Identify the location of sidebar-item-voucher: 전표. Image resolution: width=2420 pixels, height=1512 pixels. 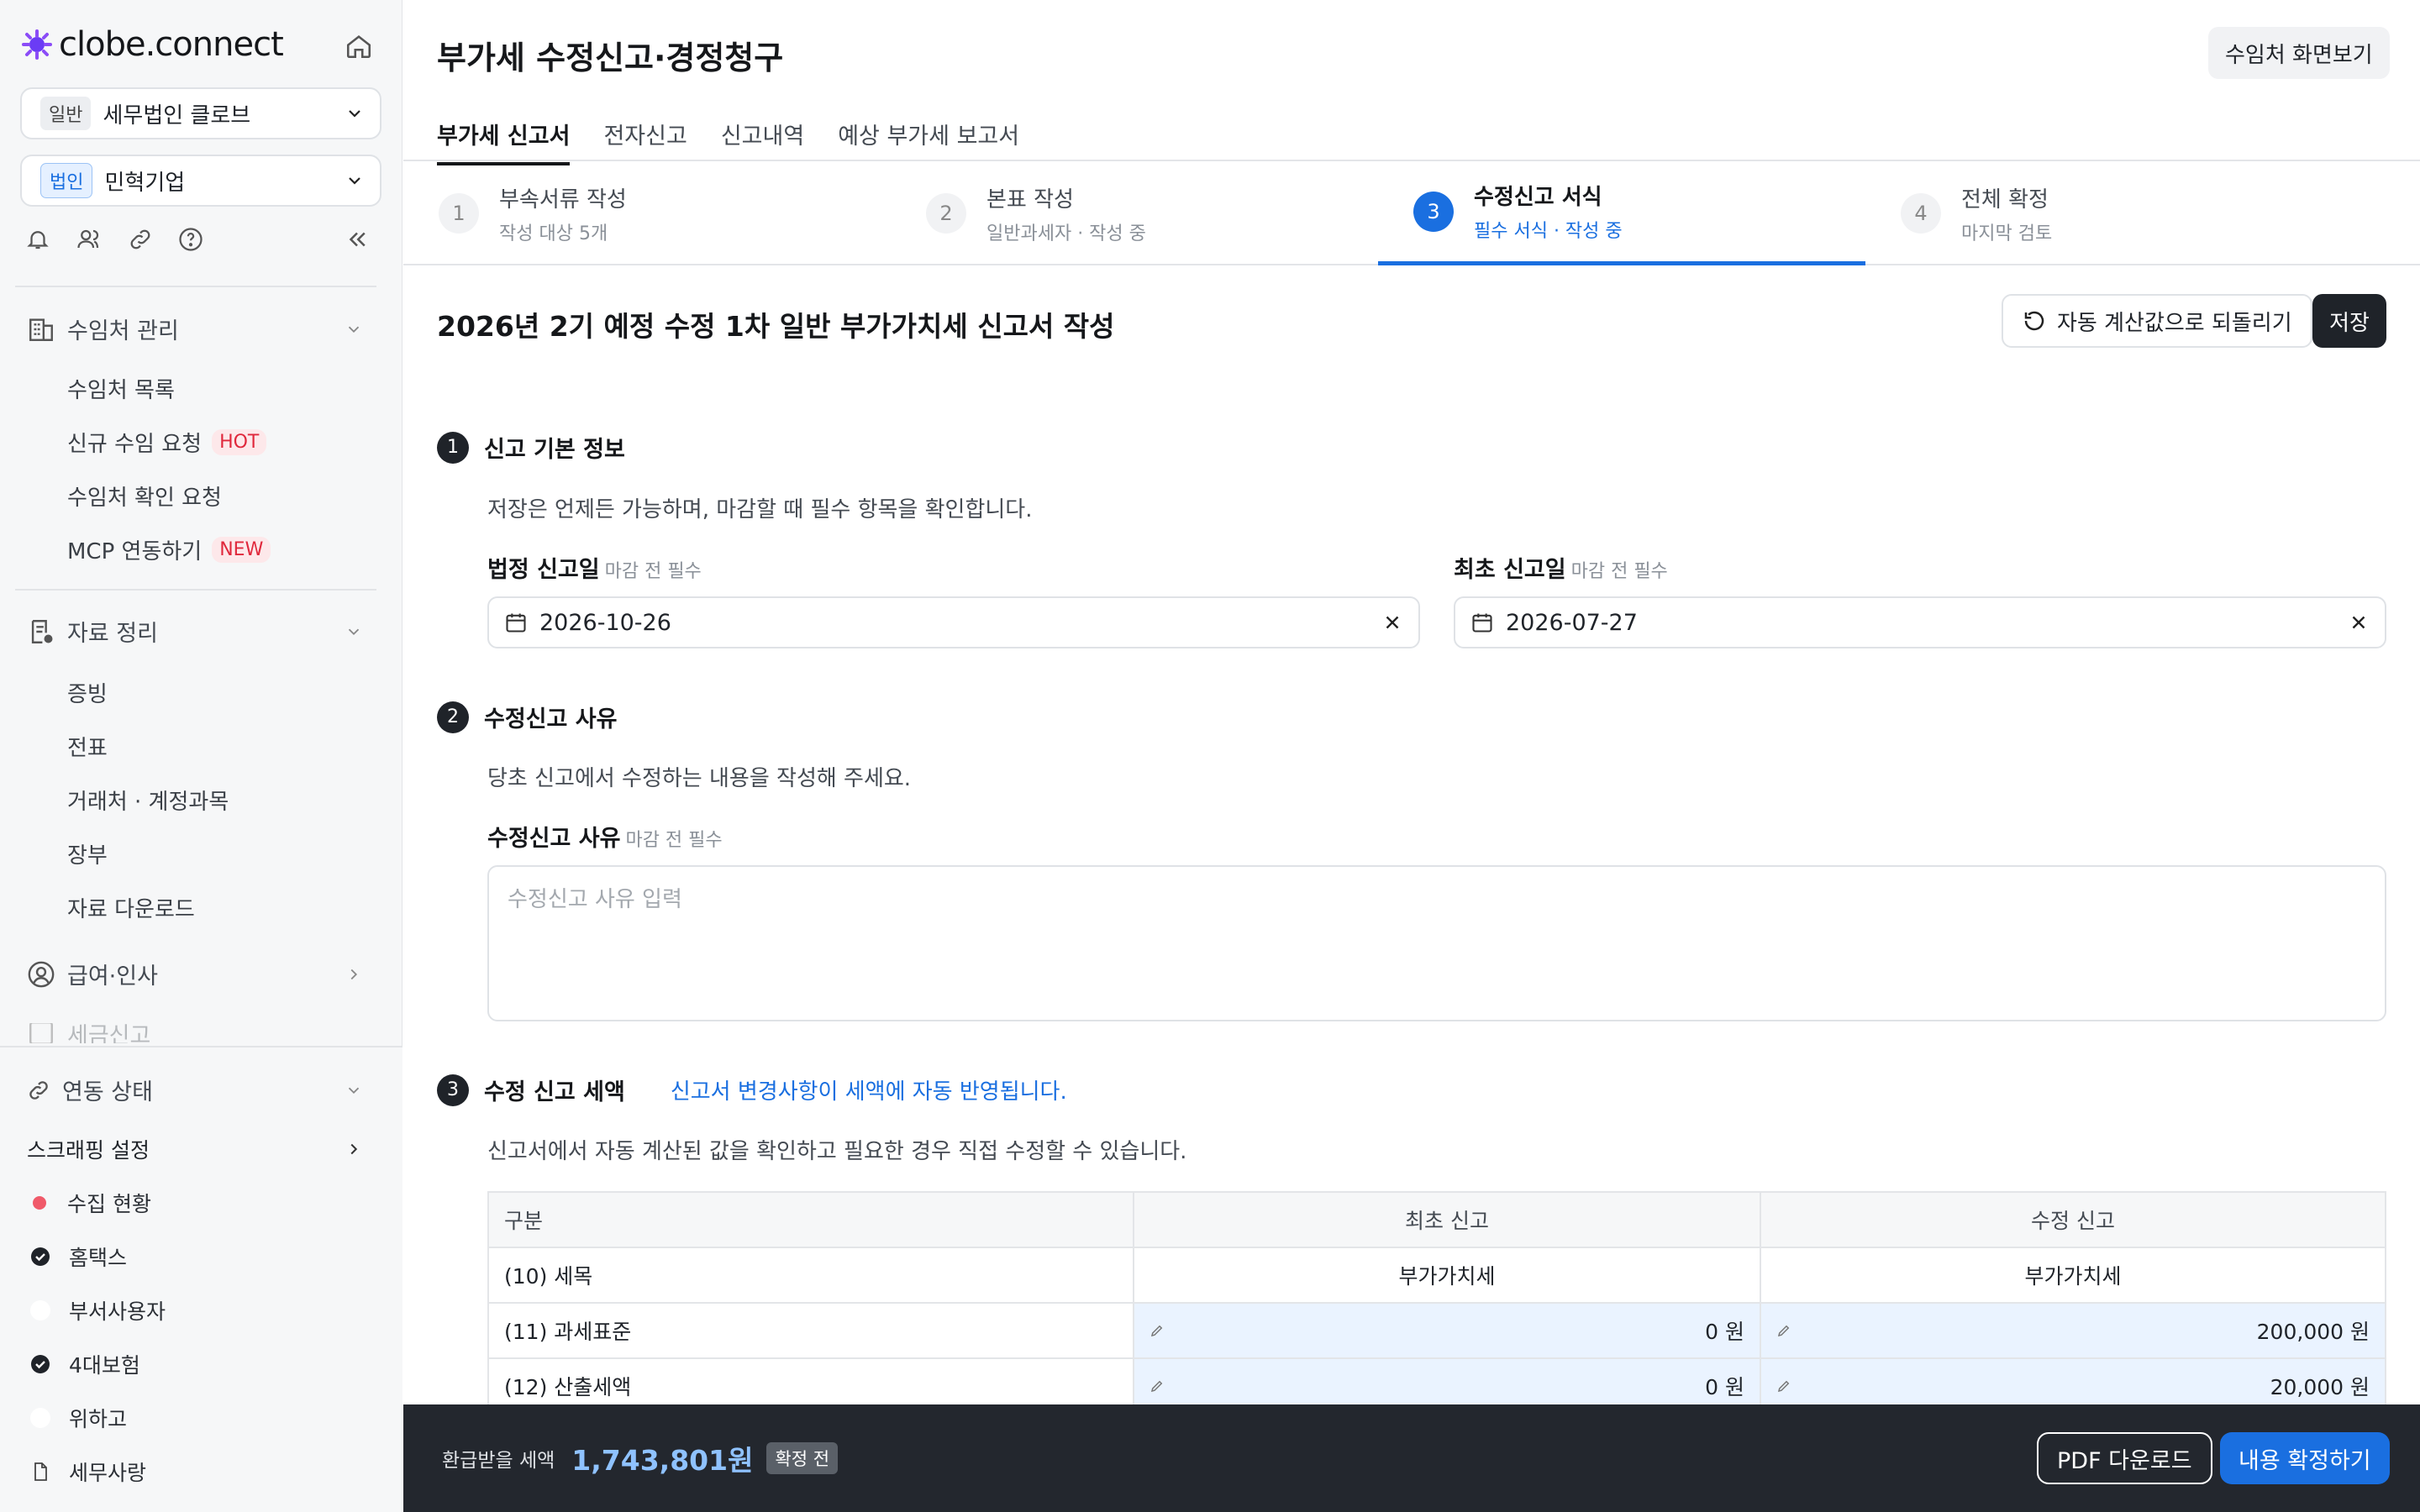
(87, 746).